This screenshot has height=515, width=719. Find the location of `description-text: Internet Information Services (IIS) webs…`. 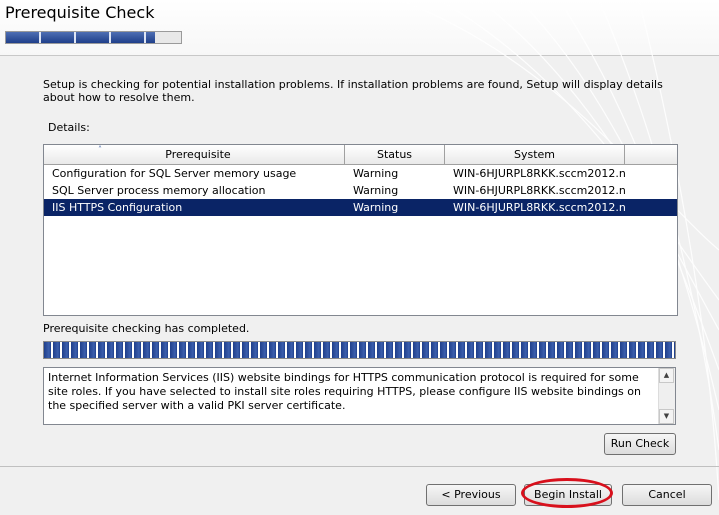

description-text: Internet Information Services (IIS) webs… is located at coordinates (344, 391).